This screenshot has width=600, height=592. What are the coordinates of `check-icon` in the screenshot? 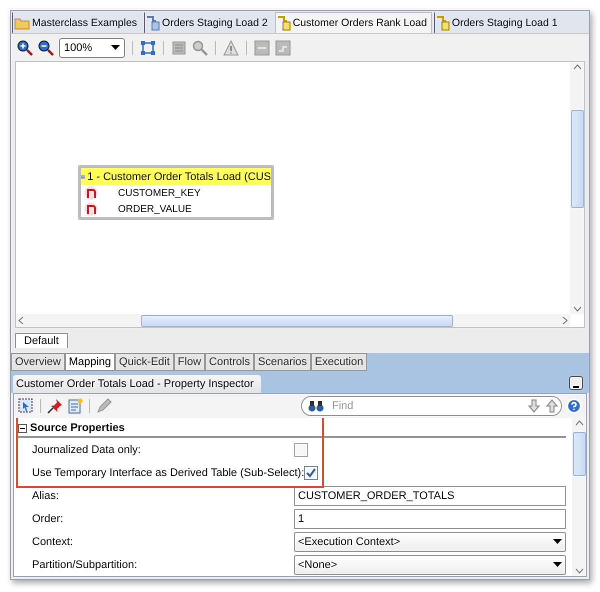 It's located at (311, 473).